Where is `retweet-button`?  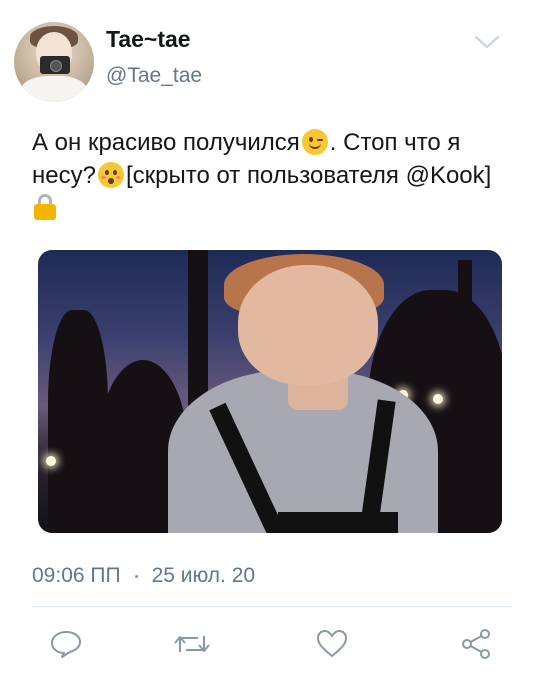 retweet-button is located at coordinates (192, 644).